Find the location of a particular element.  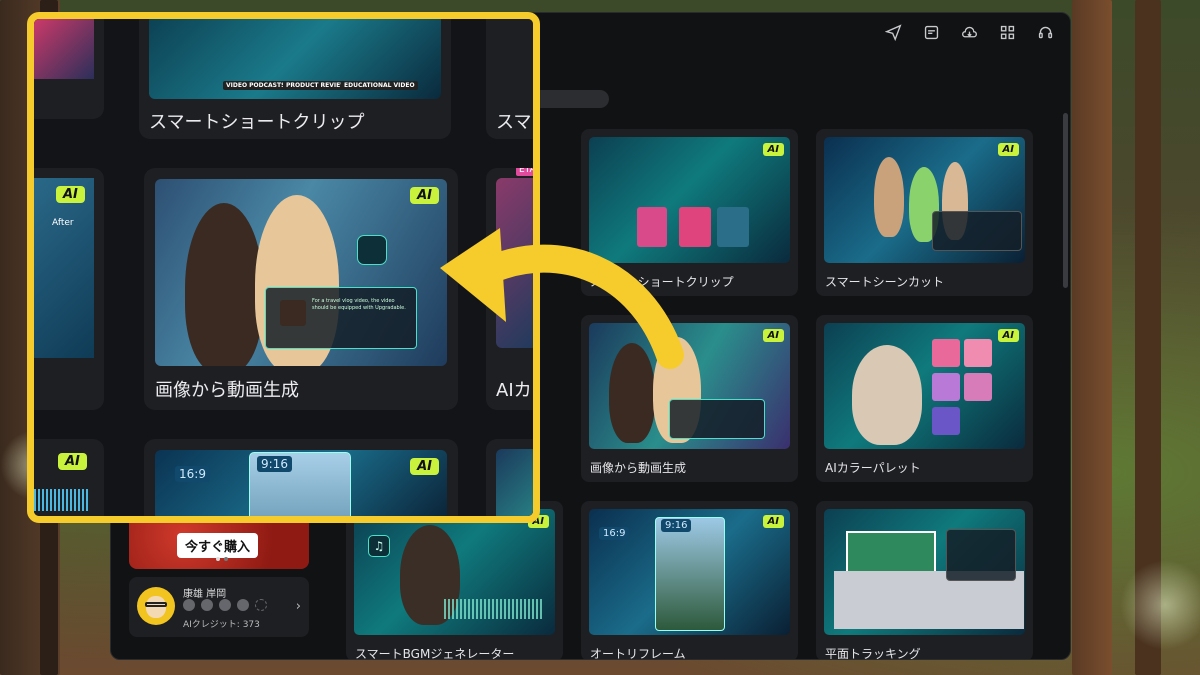

buy-now-button: 今すぐ購入 is located at coordinates (218, 545).